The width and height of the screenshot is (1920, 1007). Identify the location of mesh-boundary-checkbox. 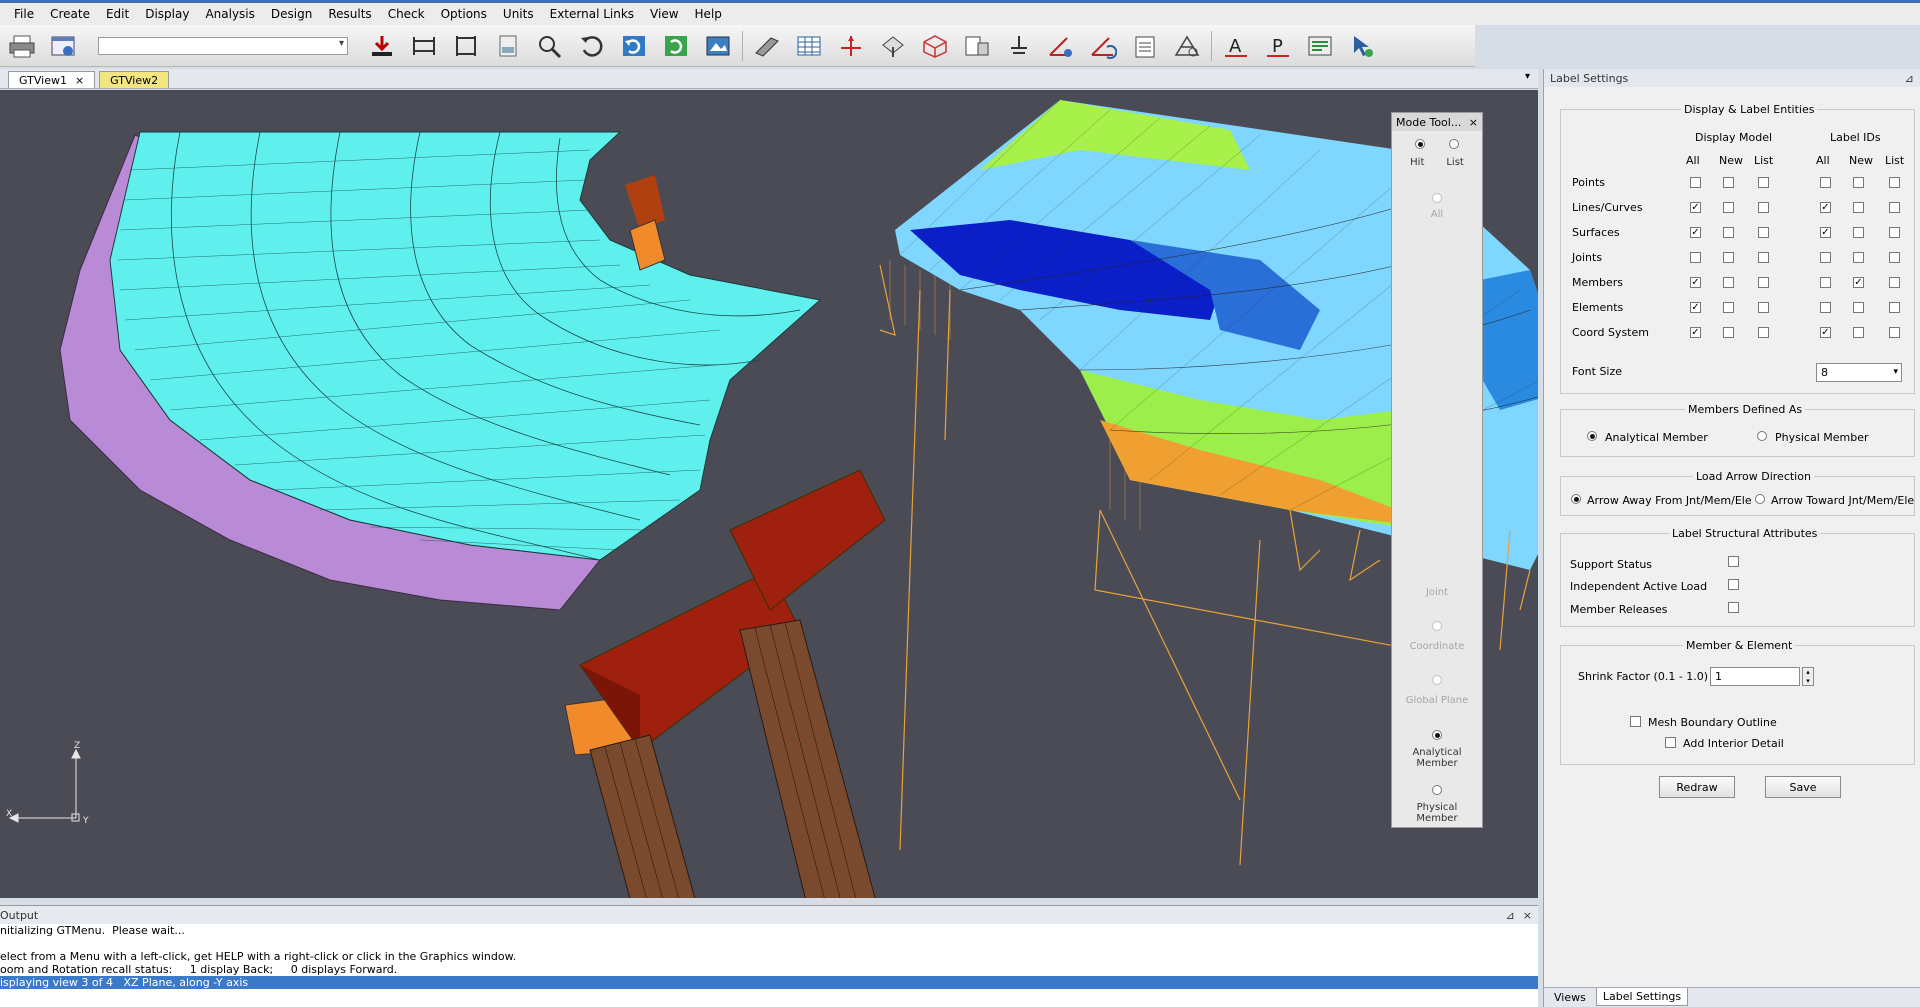
(1635, 721).